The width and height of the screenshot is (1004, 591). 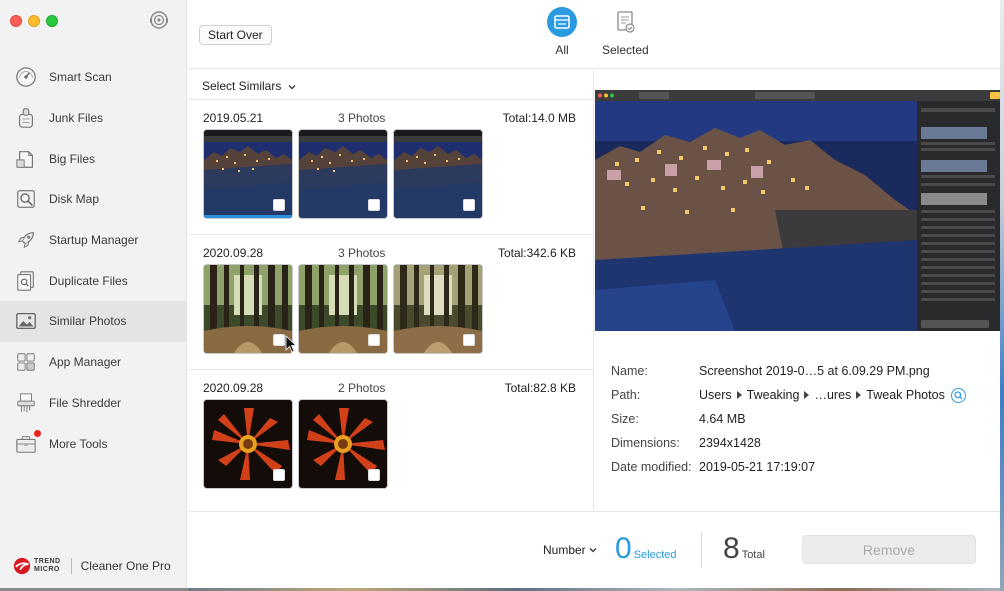 What do you see at coordinates (26, 403) in the screenshot?
I see `shredder-icon` at bounding box center [26, 403].